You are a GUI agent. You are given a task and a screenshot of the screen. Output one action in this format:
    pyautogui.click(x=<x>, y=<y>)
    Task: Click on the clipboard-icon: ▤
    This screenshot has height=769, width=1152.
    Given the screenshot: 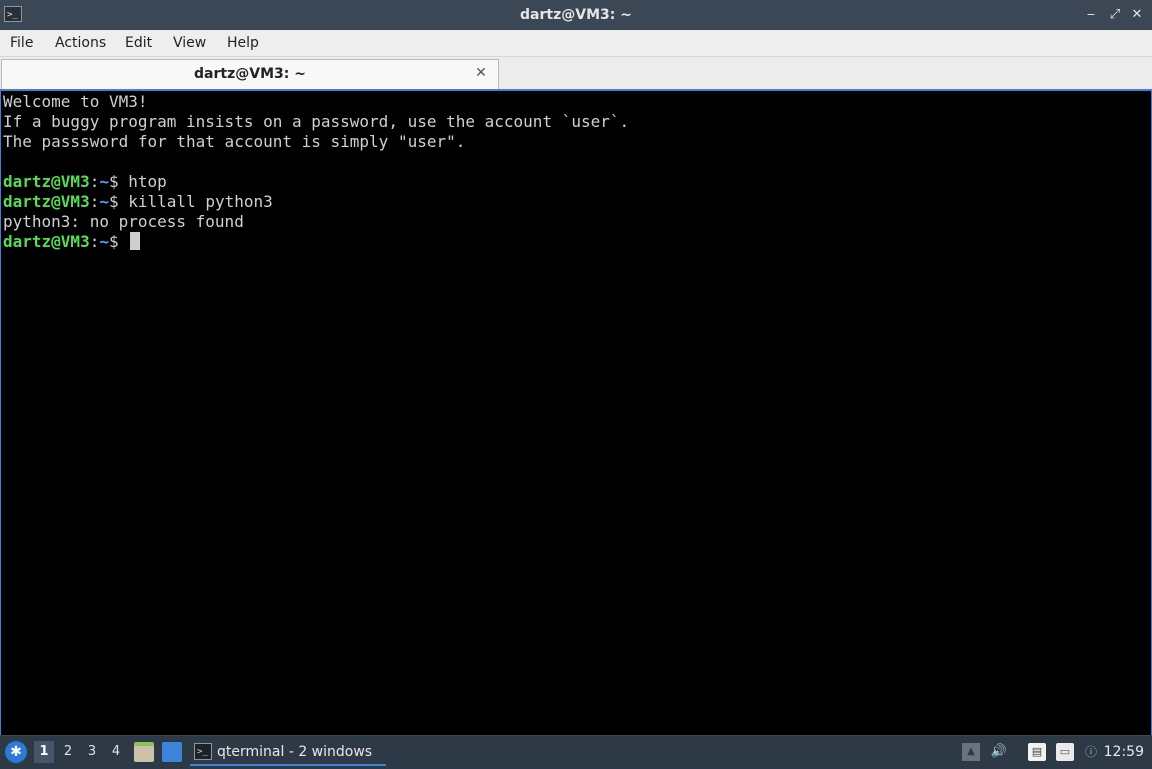 What is the action you would take?
    pyautogui.click(x=1037, y=752)
    